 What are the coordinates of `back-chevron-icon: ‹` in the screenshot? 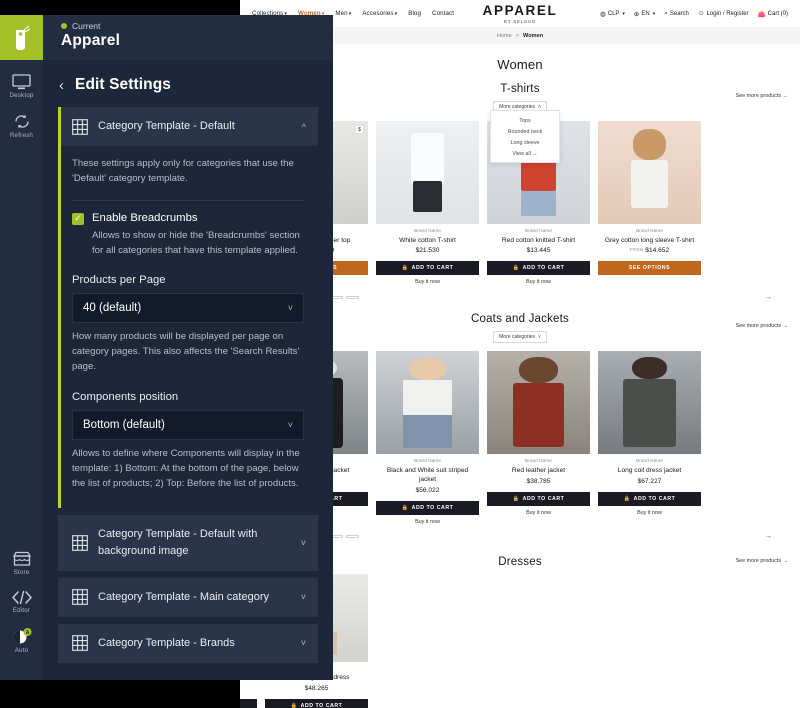 It's located at (61, 85).